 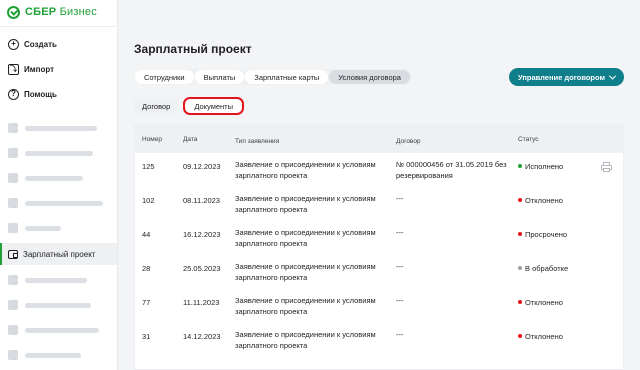 What do you see at coordinates (152, 139) in the screenshot?
I see `column-header-number: Номер` at bounding box center [152, 139].